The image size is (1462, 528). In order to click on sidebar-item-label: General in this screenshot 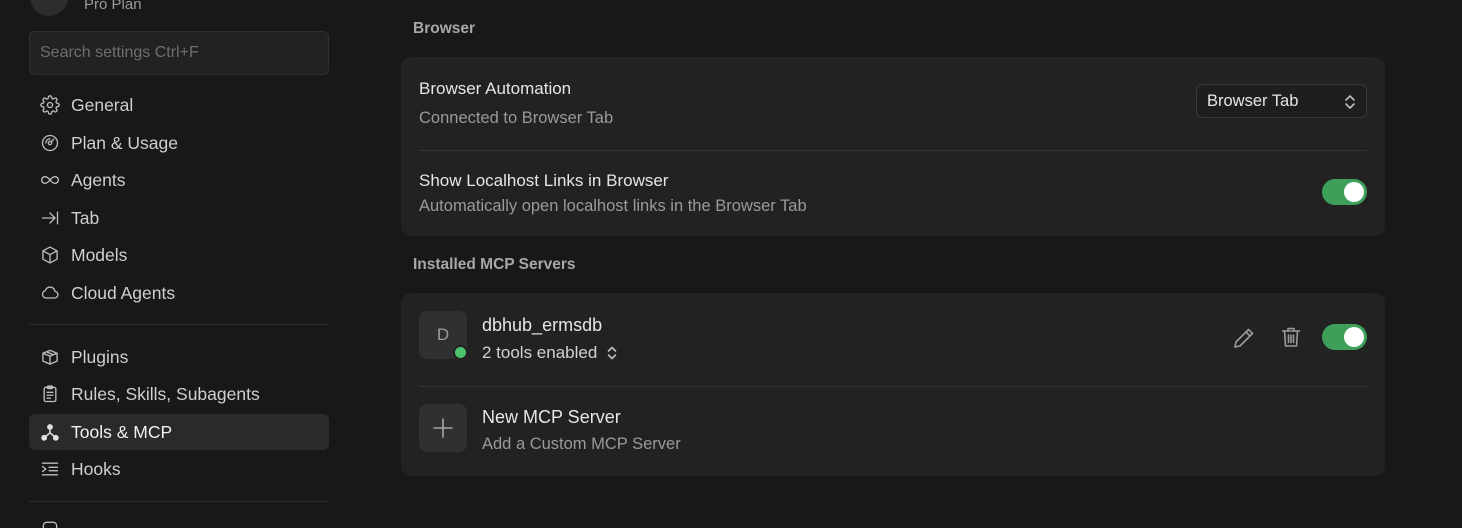, I will do `click(102, 104)`.